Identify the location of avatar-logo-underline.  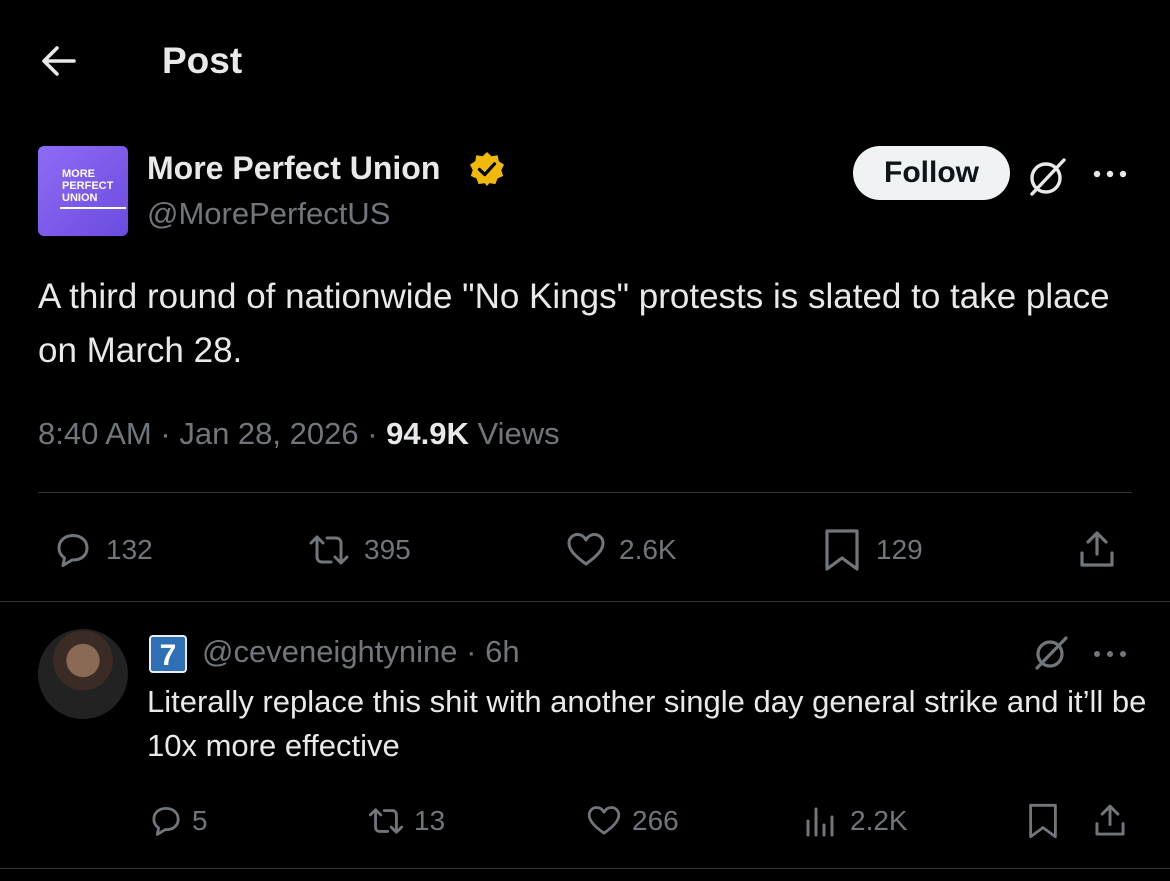
(93, 208).